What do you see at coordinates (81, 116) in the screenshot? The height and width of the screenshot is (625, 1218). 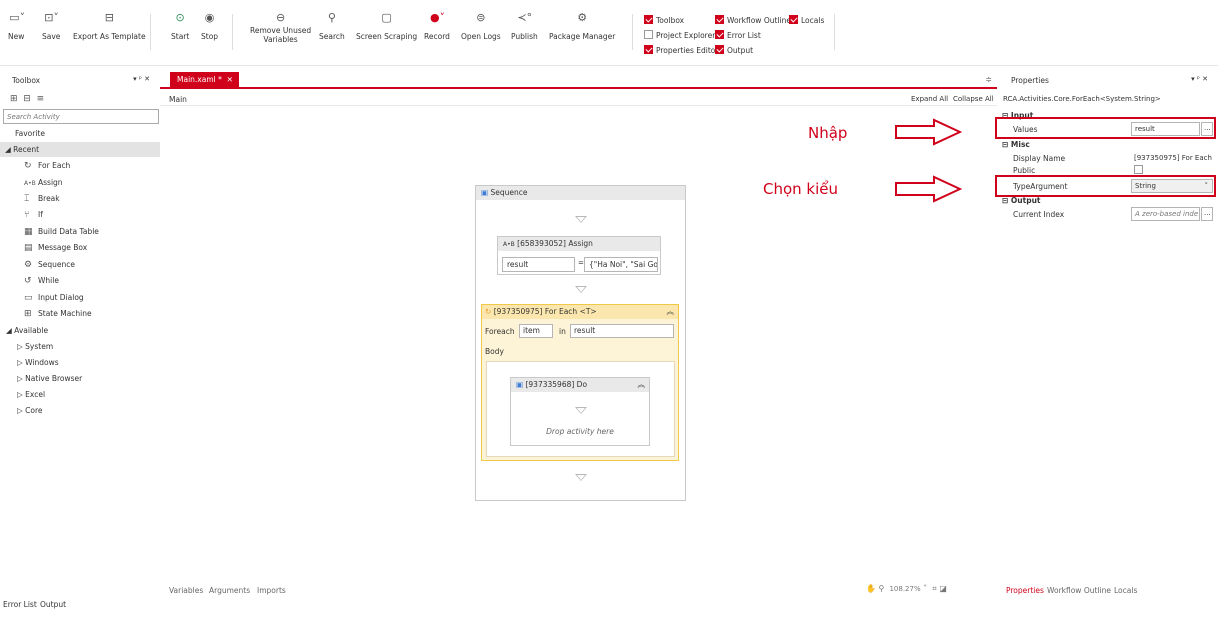 I see `search-activity-input` at bounding box center [81, 116].